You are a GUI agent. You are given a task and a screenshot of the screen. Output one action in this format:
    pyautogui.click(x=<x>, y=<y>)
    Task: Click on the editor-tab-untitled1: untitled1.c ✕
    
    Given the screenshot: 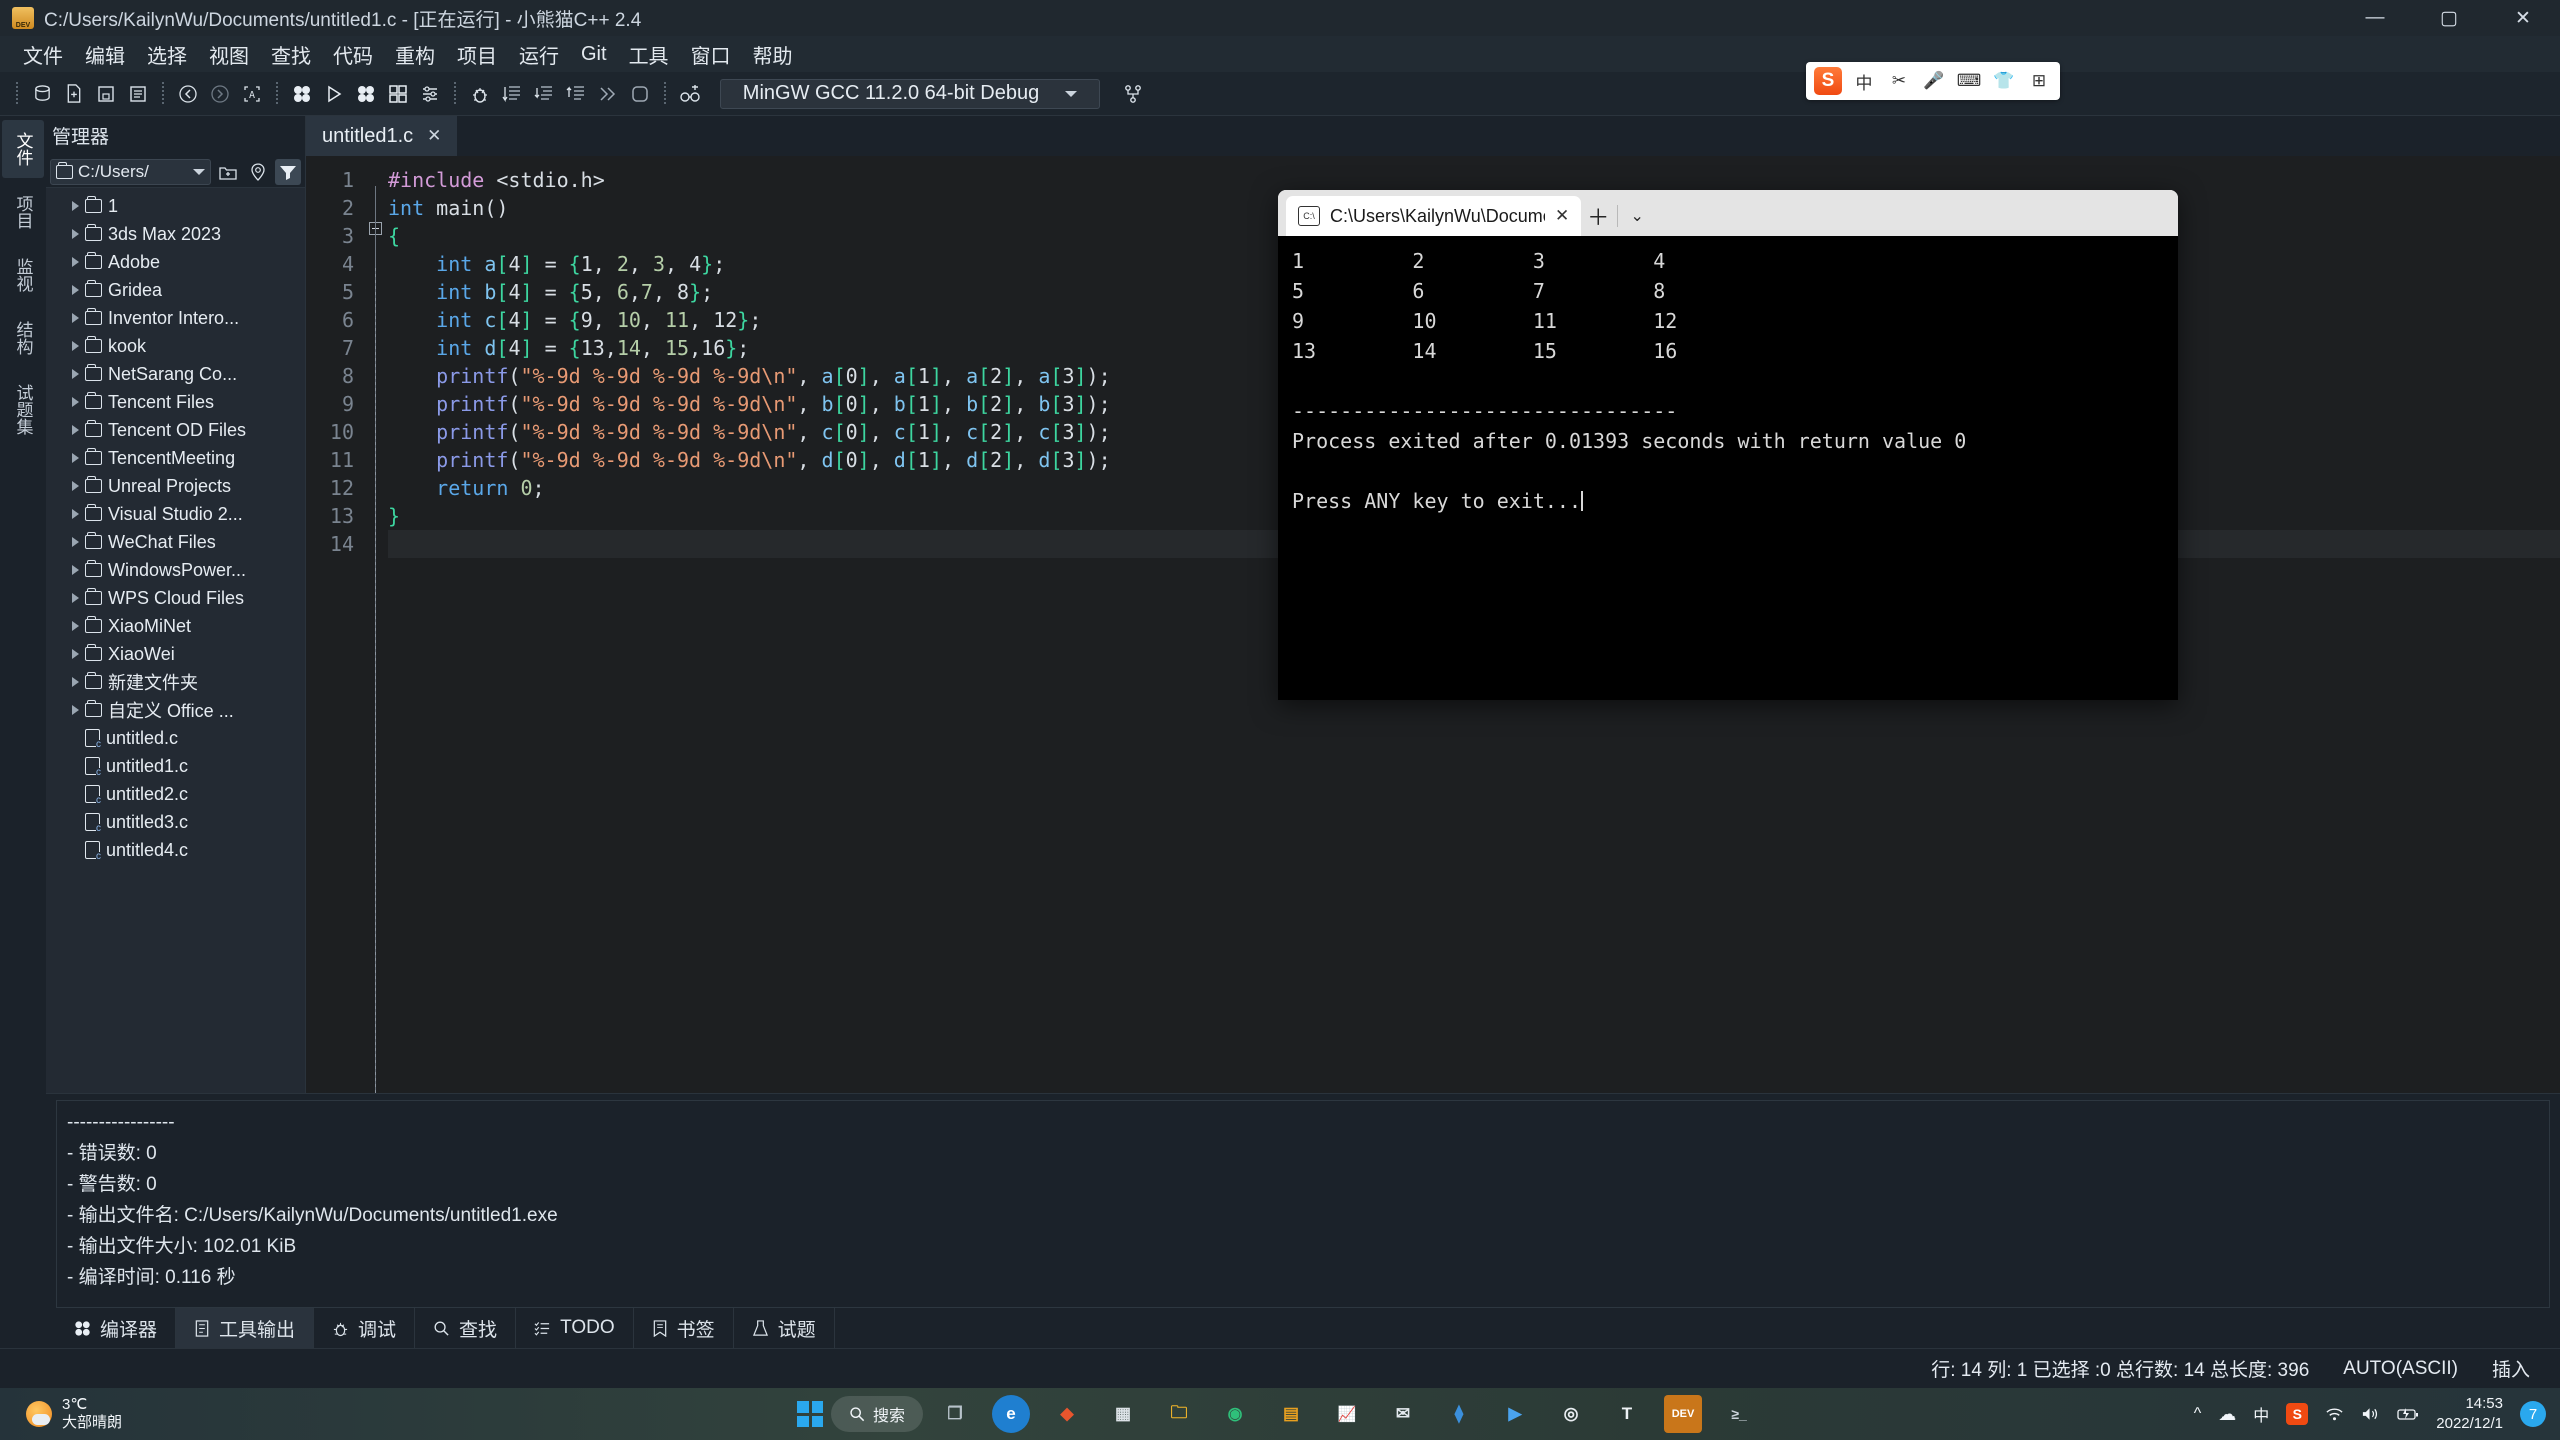 What is the action you would take?
    pyautogui.click(x=382, y=136)
    